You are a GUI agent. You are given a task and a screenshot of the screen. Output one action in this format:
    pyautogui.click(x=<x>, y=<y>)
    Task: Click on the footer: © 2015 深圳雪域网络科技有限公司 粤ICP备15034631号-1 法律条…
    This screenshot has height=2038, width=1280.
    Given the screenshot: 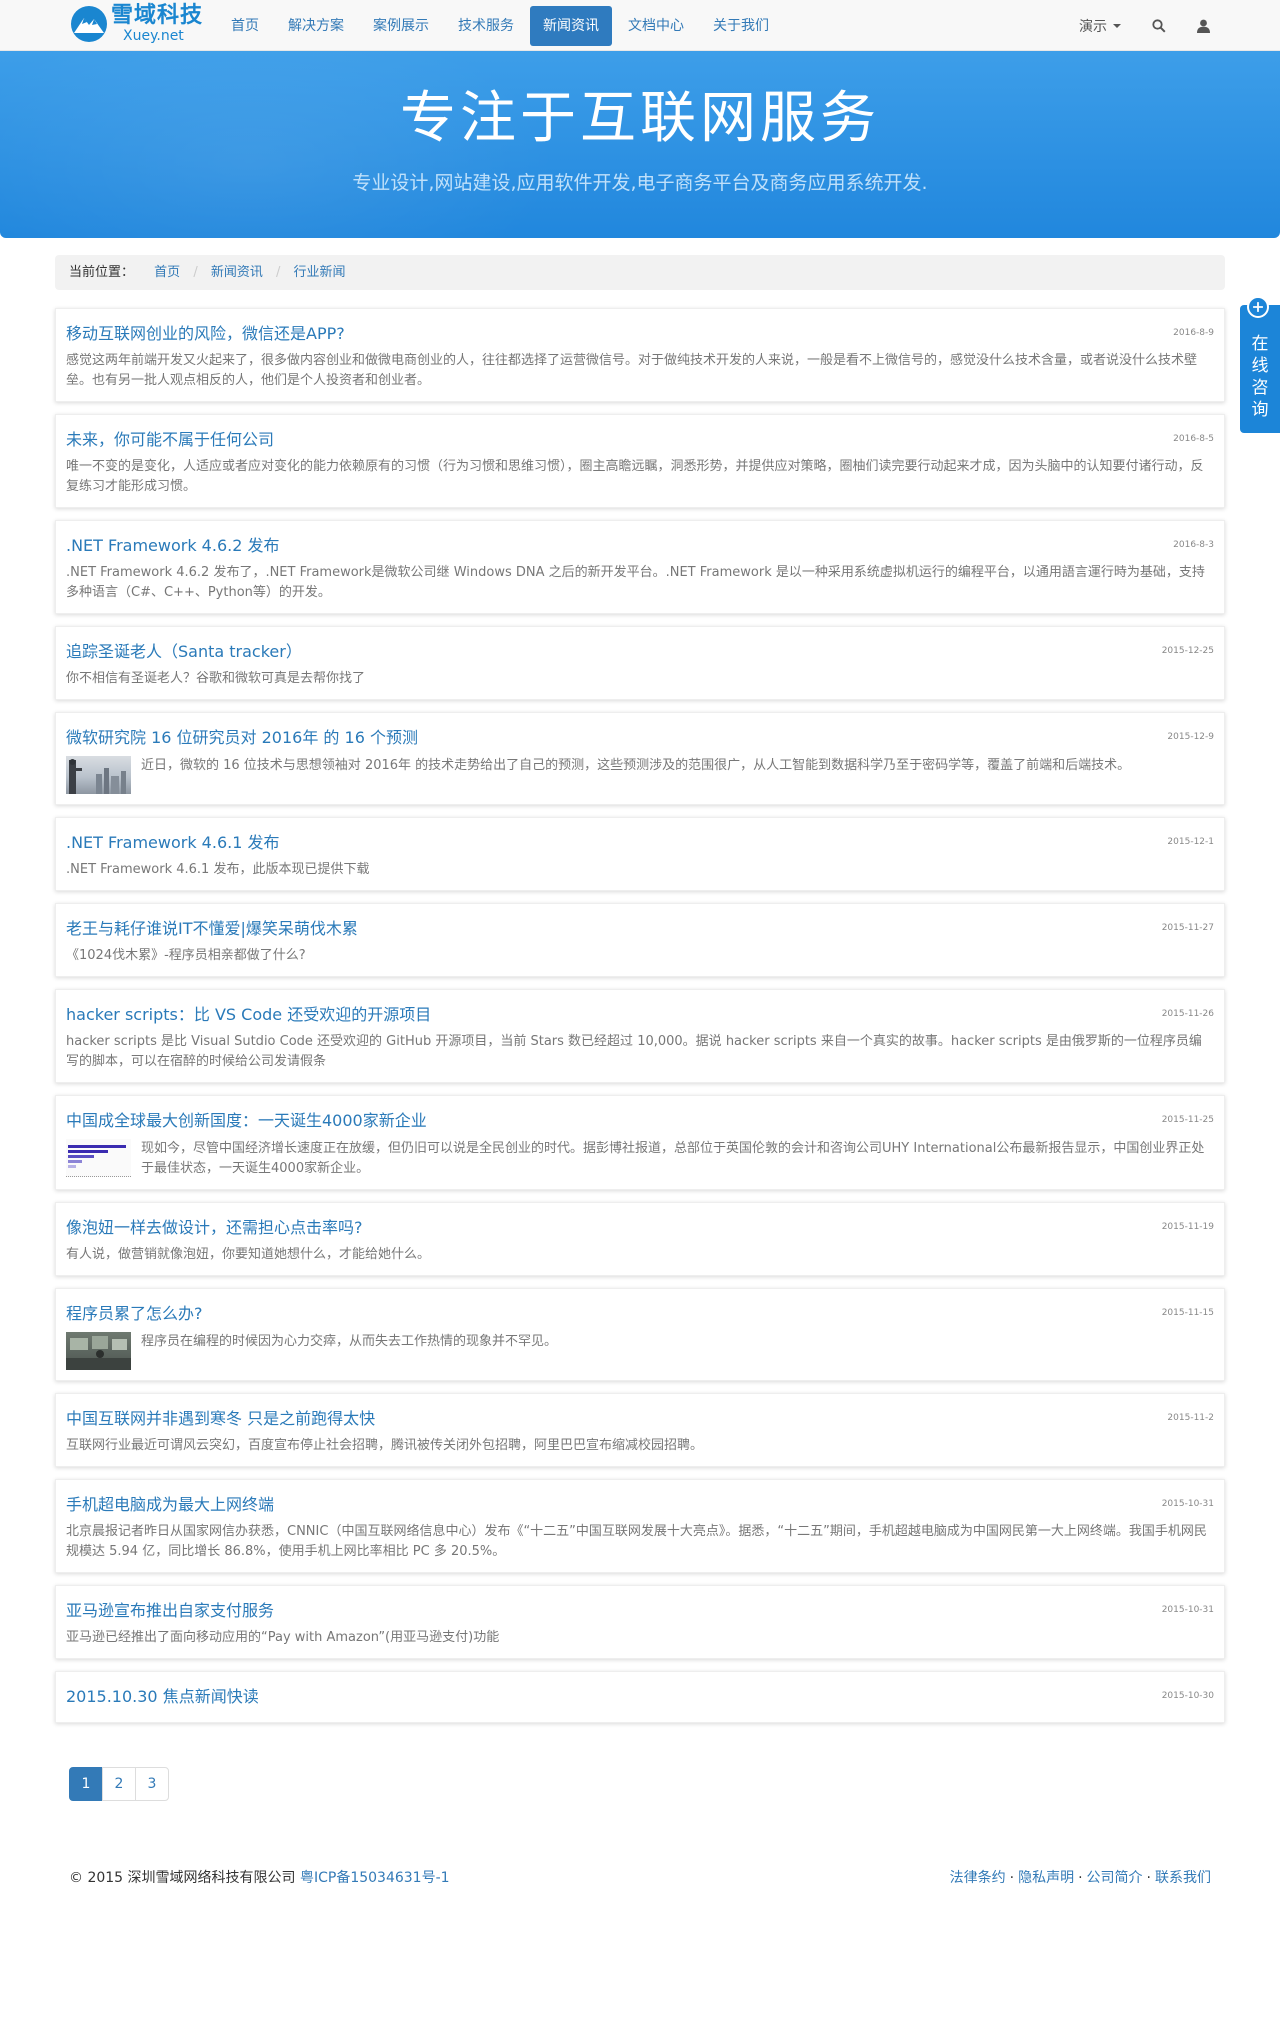 What is the action you would take?
    pyautogui.click(x=640, y=1877)
    